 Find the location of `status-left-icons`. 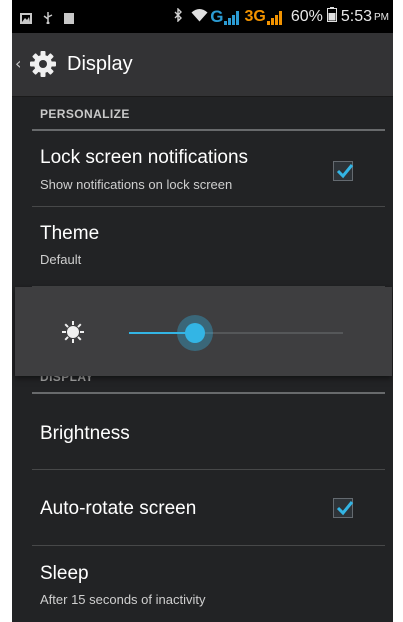

status-left-icons is located at coordinates (52, 18).